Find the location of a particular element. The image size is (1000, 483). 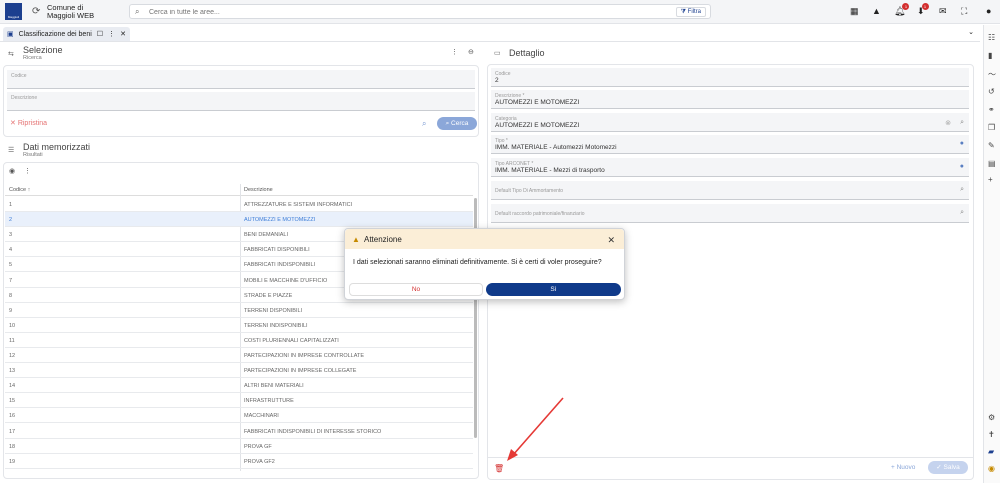

cell-descrizione: PROVA GF2 is located at coordinates (259, 461).